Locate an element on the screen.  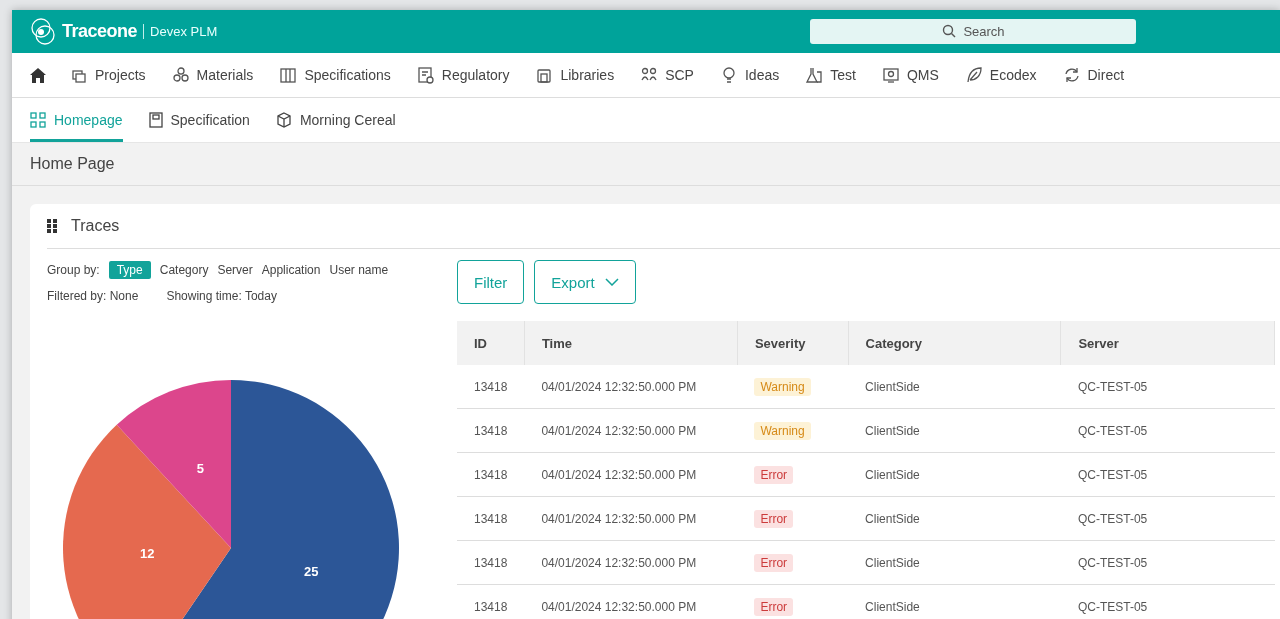
nav-item: Regulatory is located at coordinates (463, 75).